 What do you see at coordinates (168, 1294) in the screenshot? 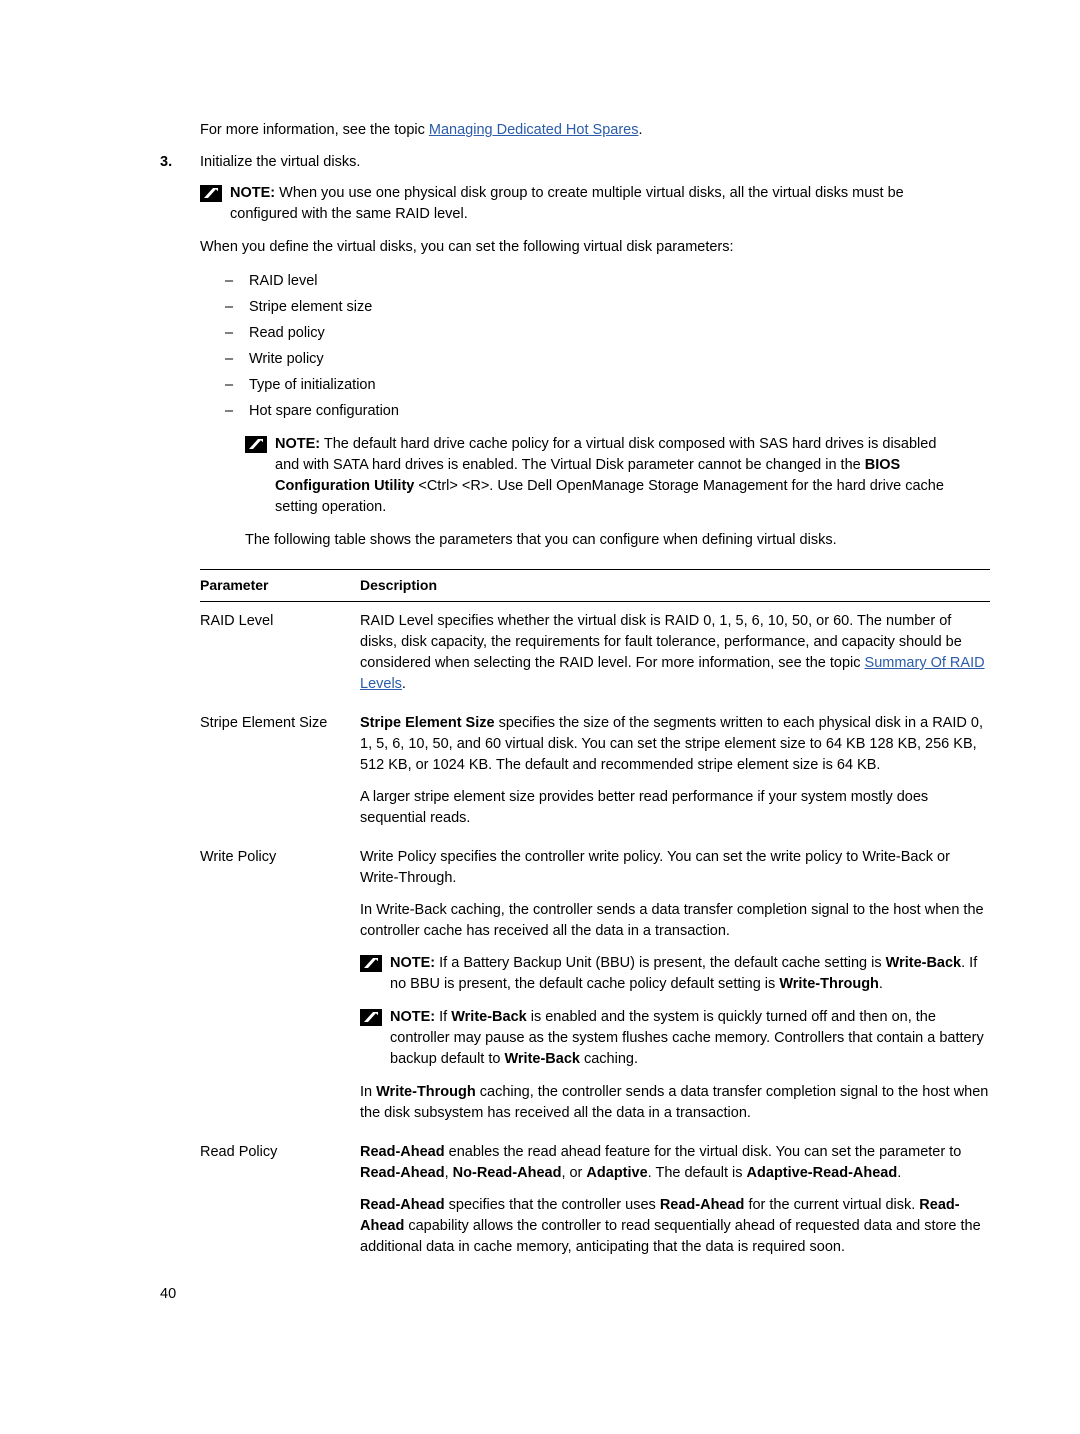
I see `page-number: 40` at bounding box center [168, 1294].